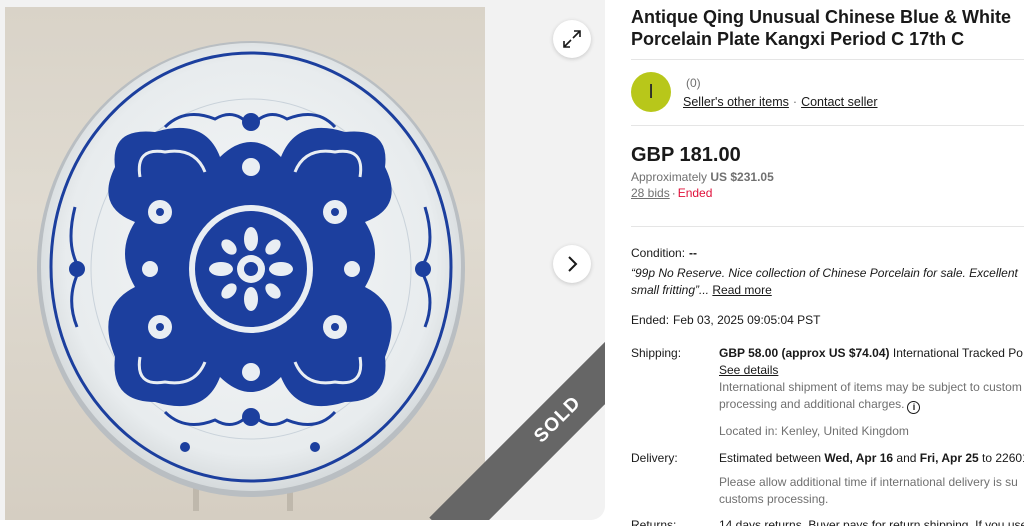  I want to click on delivery-and: and, so click(906, 458).